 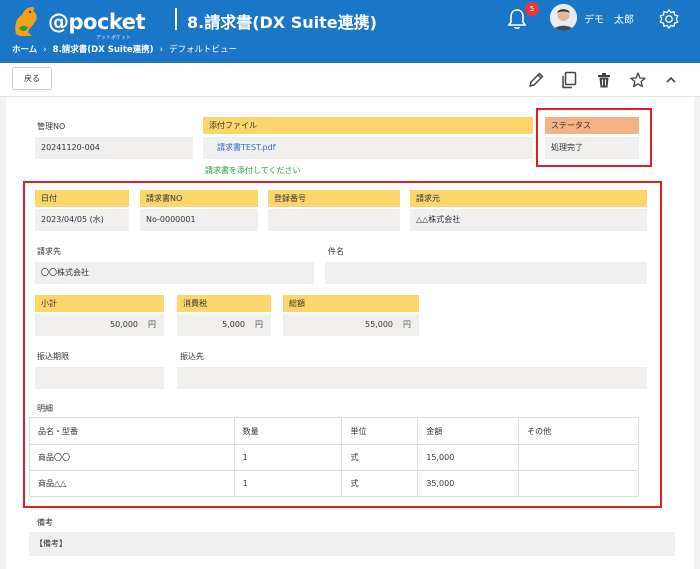 I want to click on tax-field: 5,000 円, so click(x=224, y=325).